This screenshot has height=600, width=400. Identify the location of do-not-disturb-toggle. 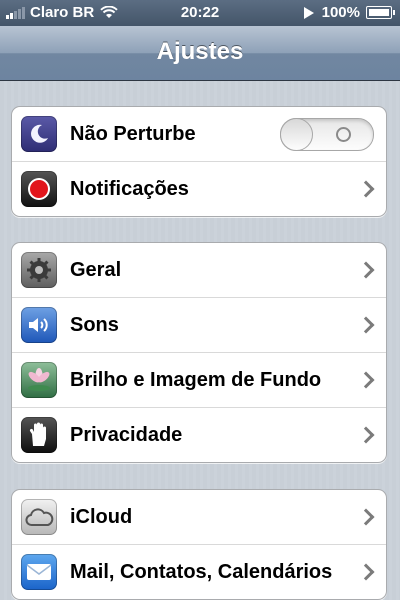
(327, 134).